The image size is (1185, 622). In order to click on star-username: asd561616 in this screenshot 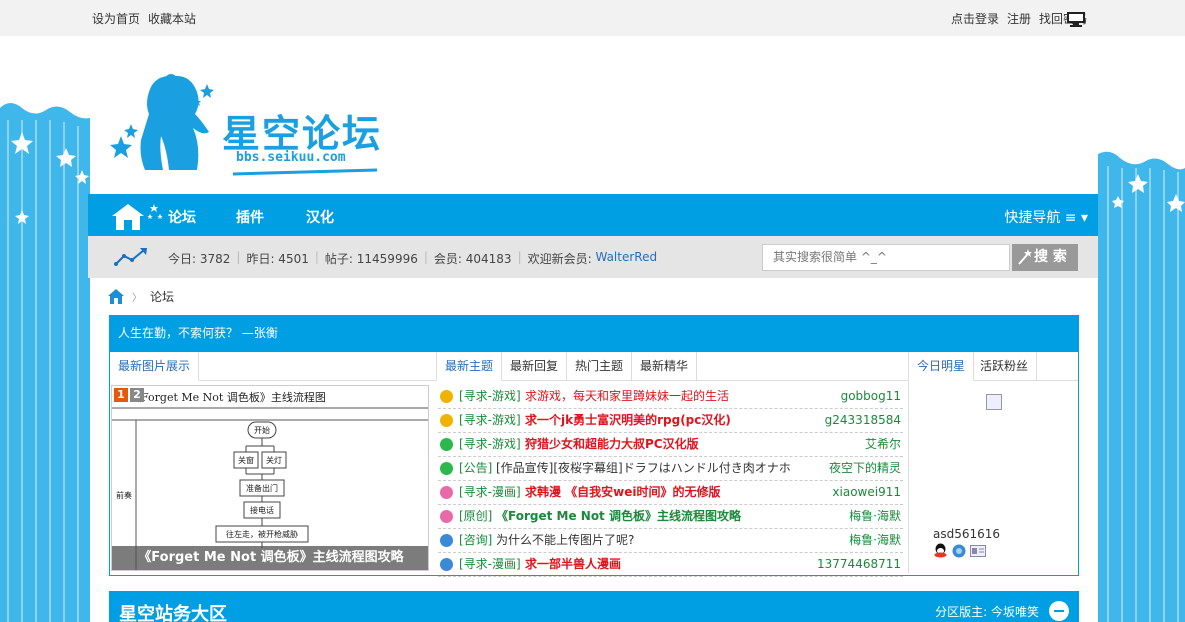, I will do `click(966, 534)`.